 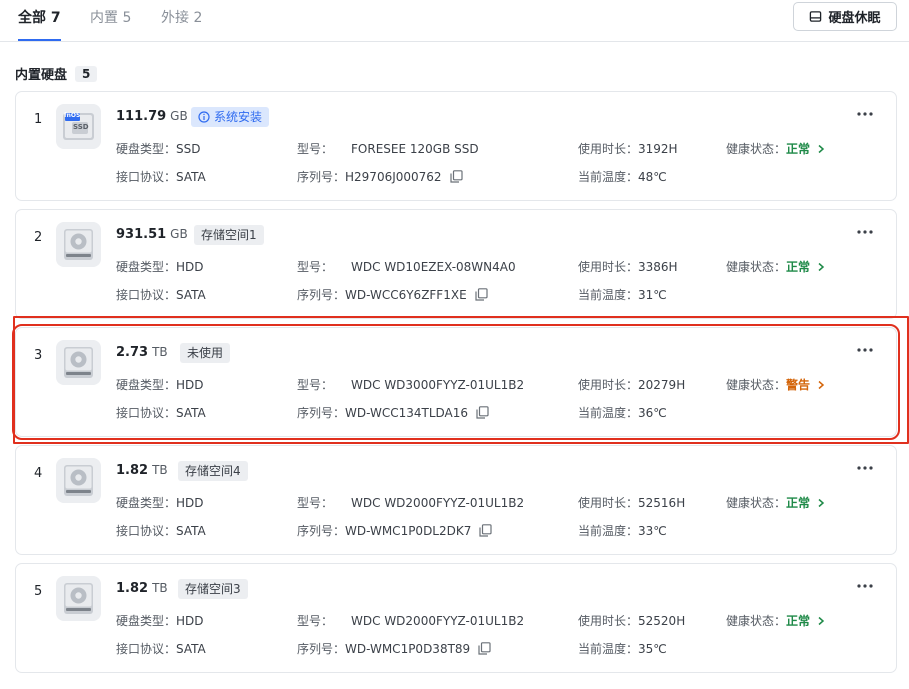 I want to click on disk-sleep-button: 硬盘休眠, so click(x=845, y=16).